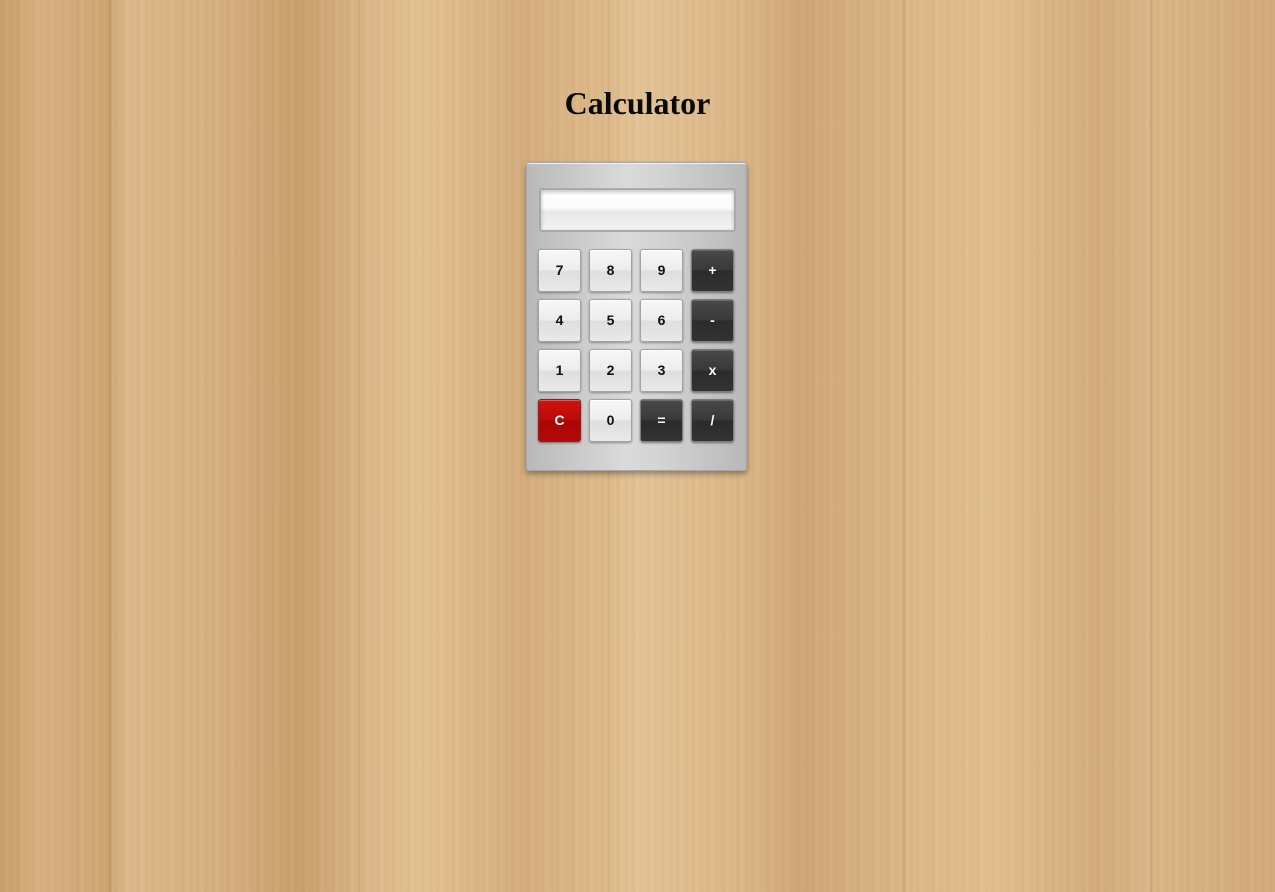 This screenshot has width=1275, height=892. I want to click on key-0: 0, so click(610, 420).